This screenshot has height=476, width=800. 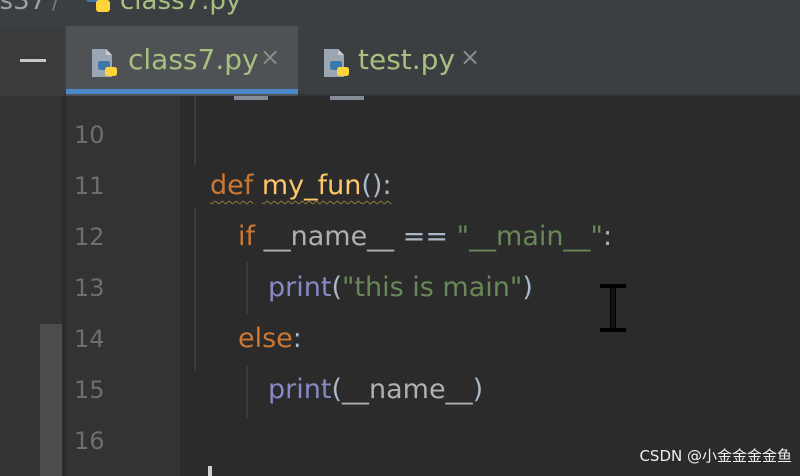 I want to click on keyword: def, so click(x=232, y=185).